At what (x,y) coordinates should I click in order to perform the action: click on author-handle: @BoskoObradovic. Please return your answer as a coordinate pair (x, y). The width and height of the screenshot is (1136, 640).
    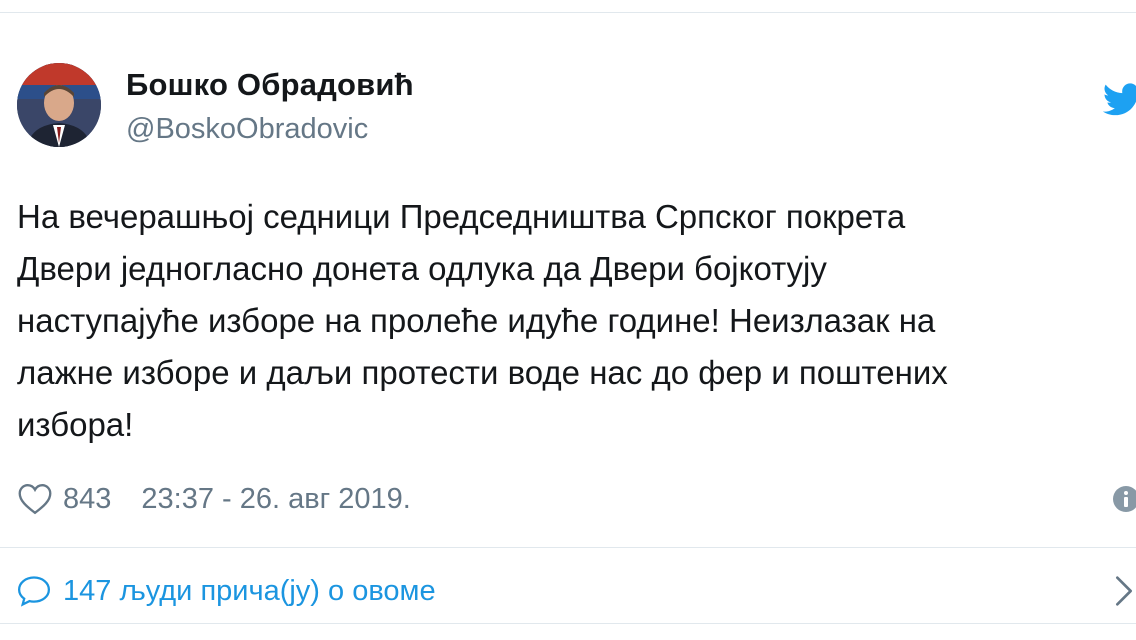
    Looking at the image, I should click on (247, 129).